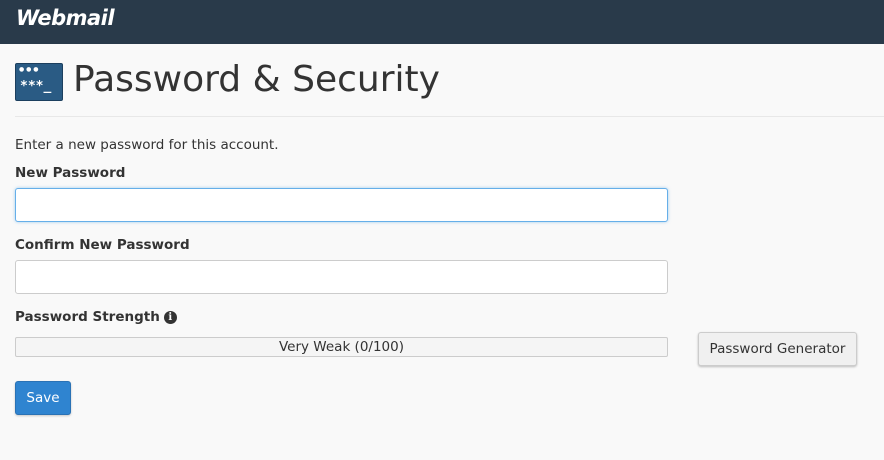 The width and height of the screenshot is (884, 460). Describe the element at coordinates (341, 205) in the screenshot. I see `new-password-input` at that location.